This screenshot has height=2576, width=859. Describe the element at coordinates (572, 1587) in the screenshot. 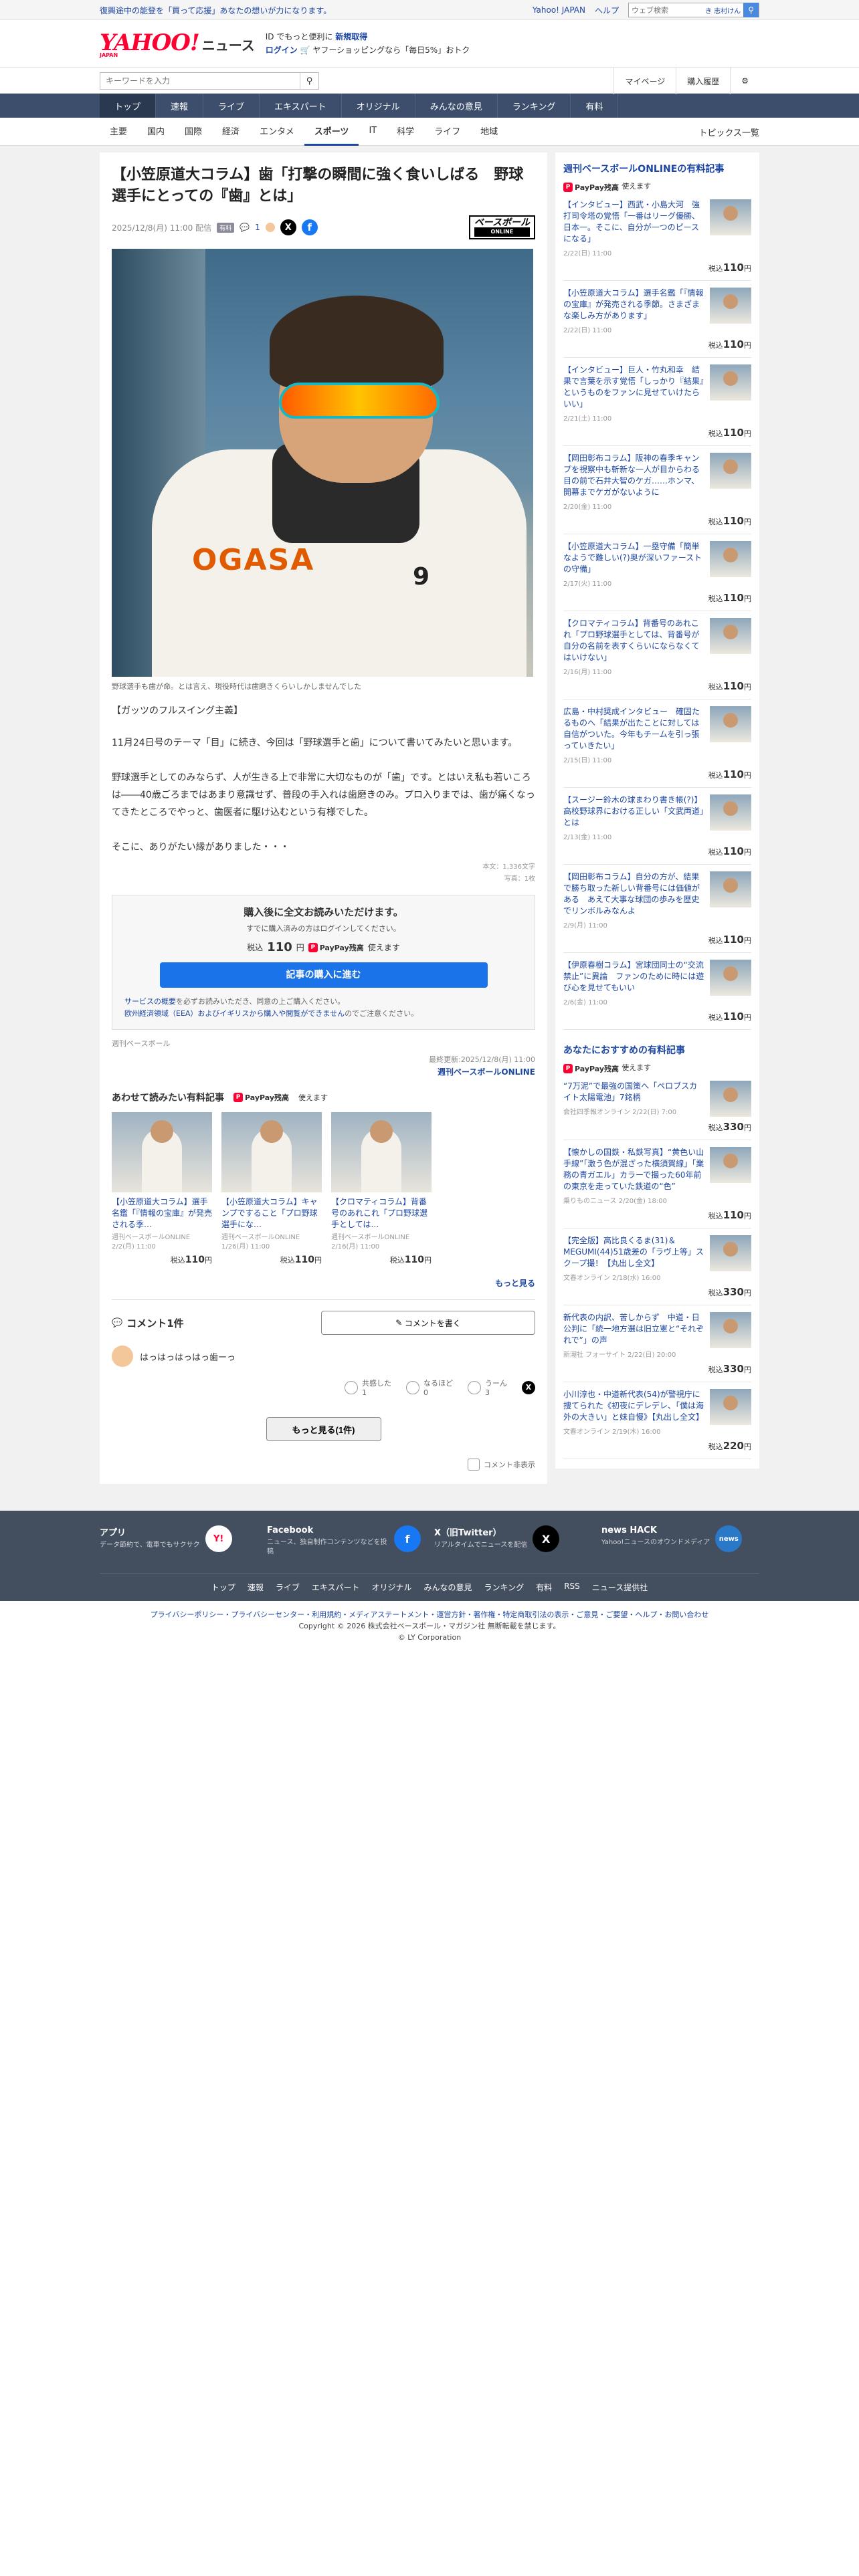

I see `footer-nav-item: RSS` at that location.